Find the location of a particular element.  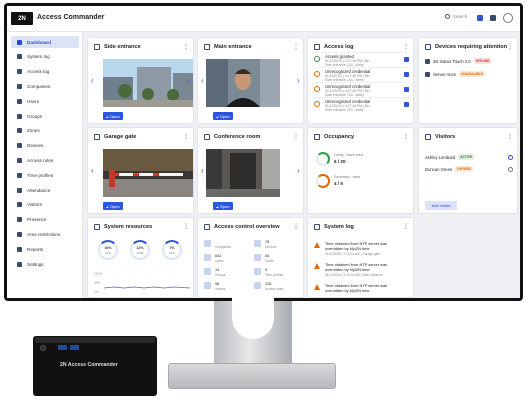

power-button-icon is located at coordinates (43, 348).